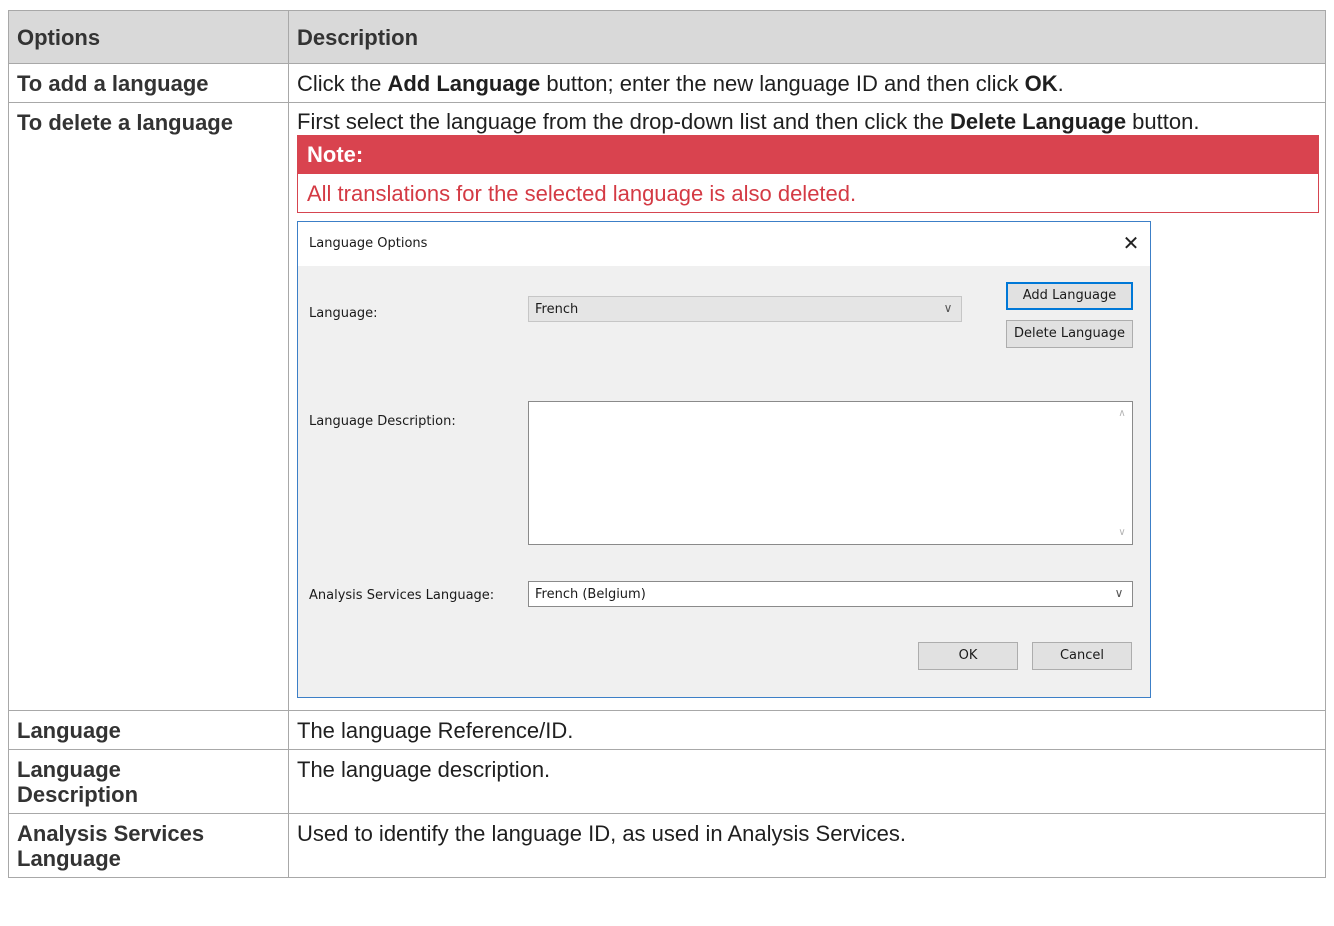  I want to click on description-text: ., so click(1060, 83).